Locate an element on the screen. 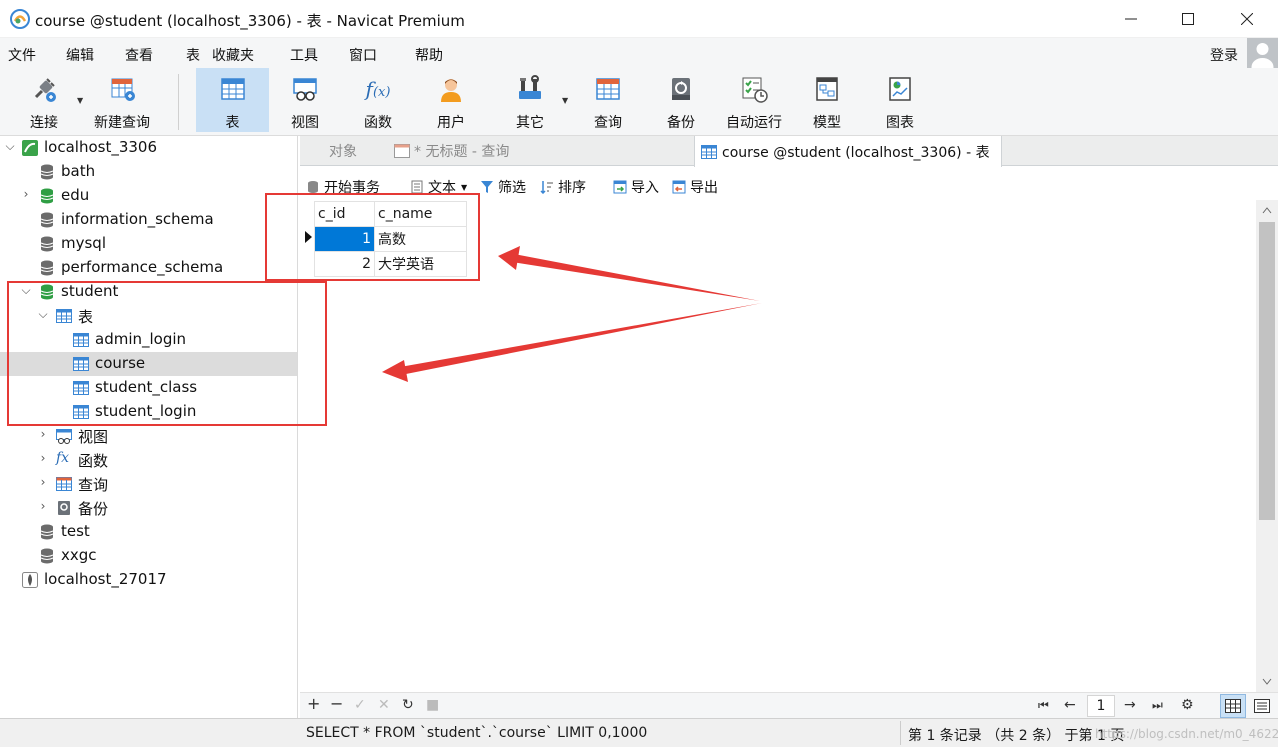 This screenshot has width=1278, height=747. menu-edit: 编辑 is located at coordinates (80, 55).